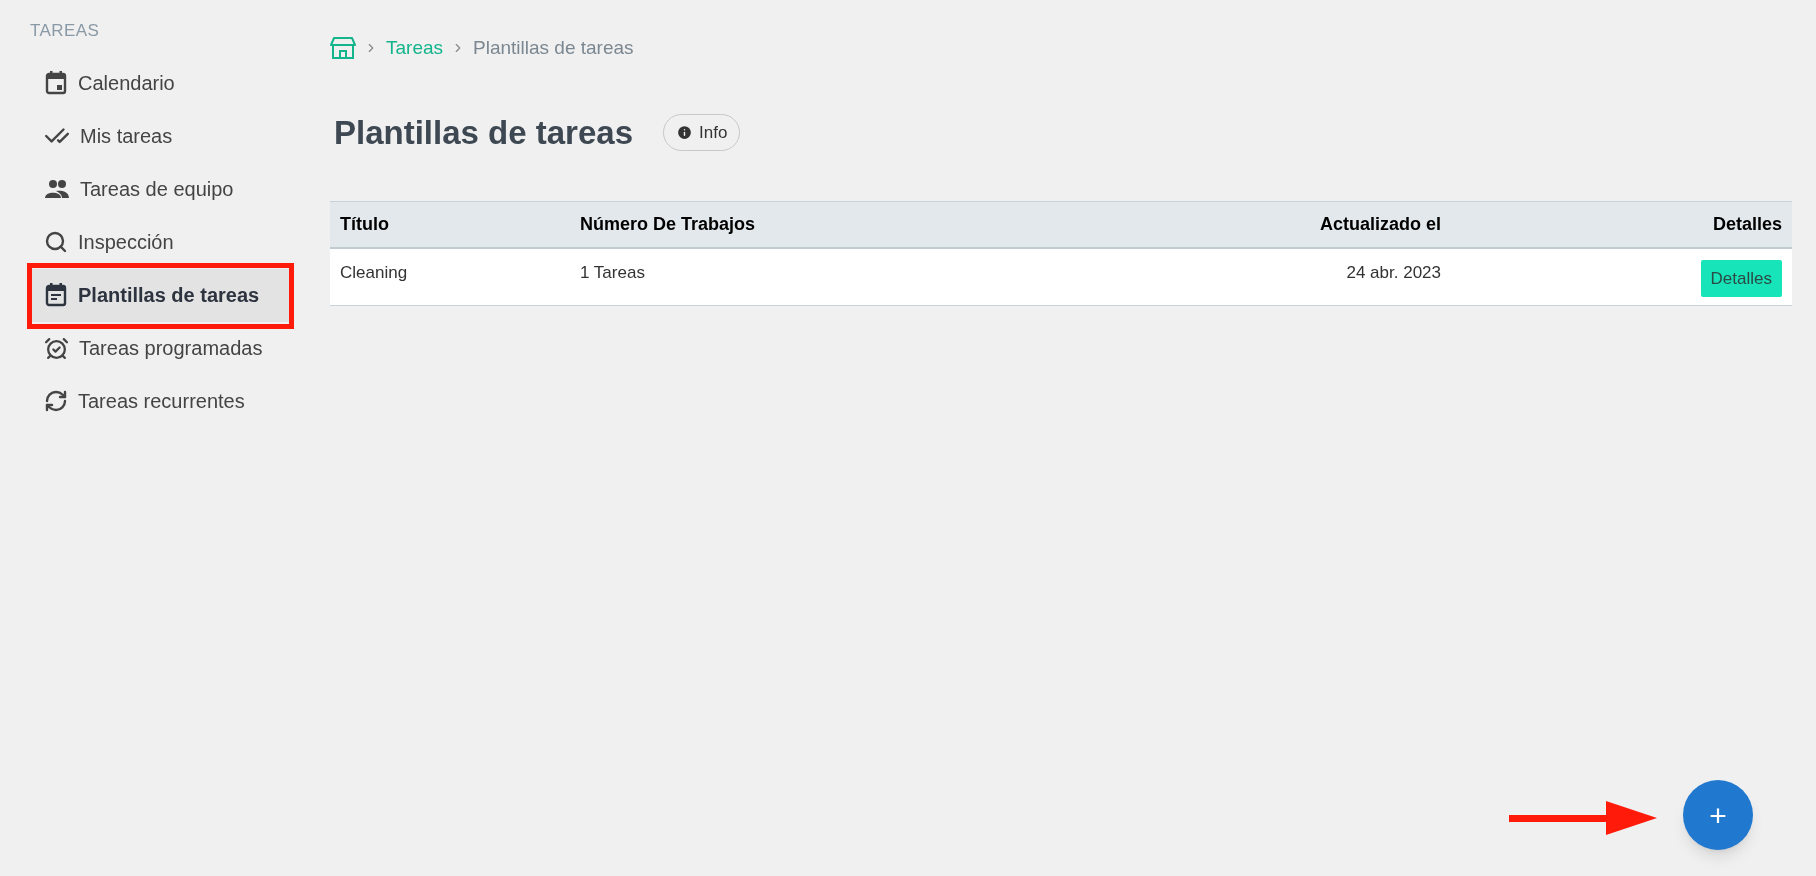 Image resolution: width=1816 pixels, height=876 pixels. Describe the element at coordinates (65, 31) in the screenshot. I see `section-title: TAREAS` at that location.